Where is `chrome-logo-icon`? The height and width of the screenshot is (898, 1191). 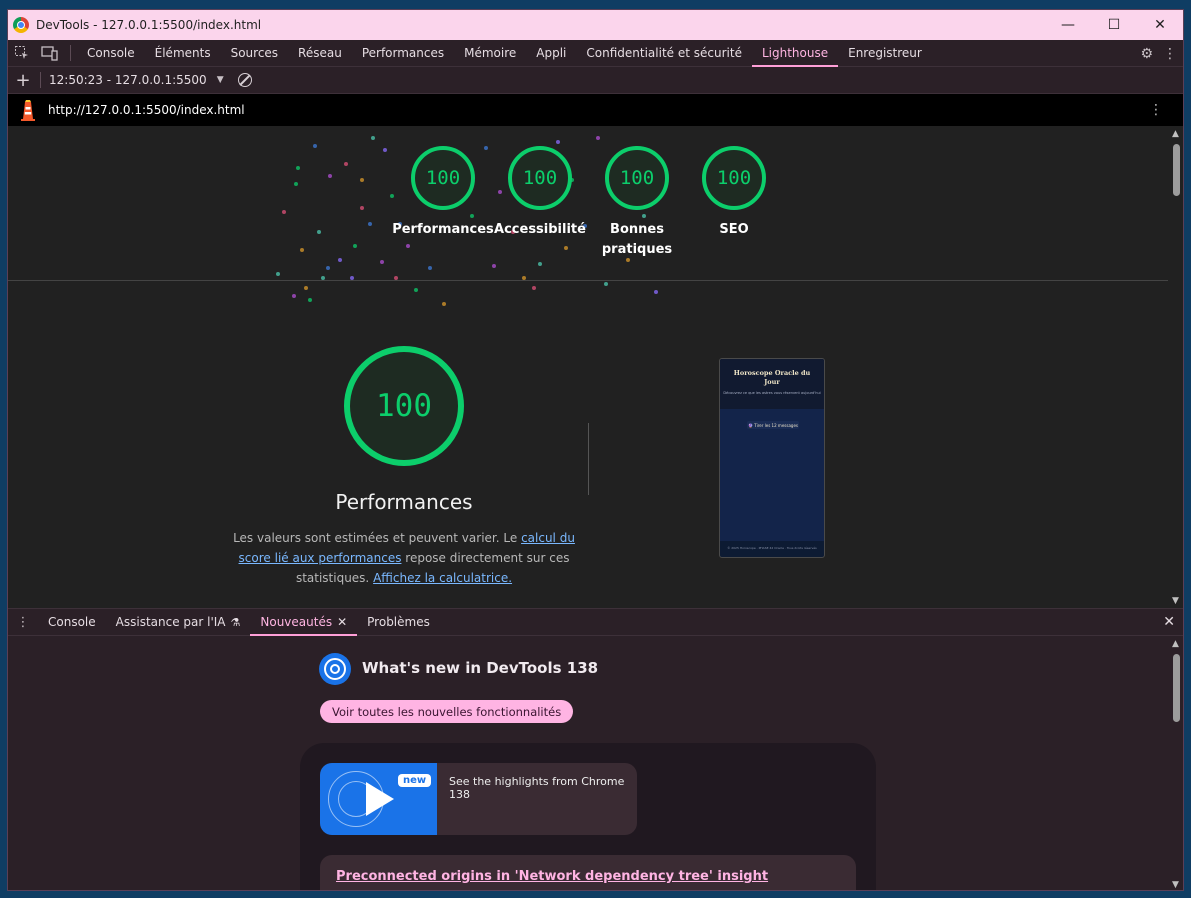 chrome-logo-icon is located at coordinates (21, 25).